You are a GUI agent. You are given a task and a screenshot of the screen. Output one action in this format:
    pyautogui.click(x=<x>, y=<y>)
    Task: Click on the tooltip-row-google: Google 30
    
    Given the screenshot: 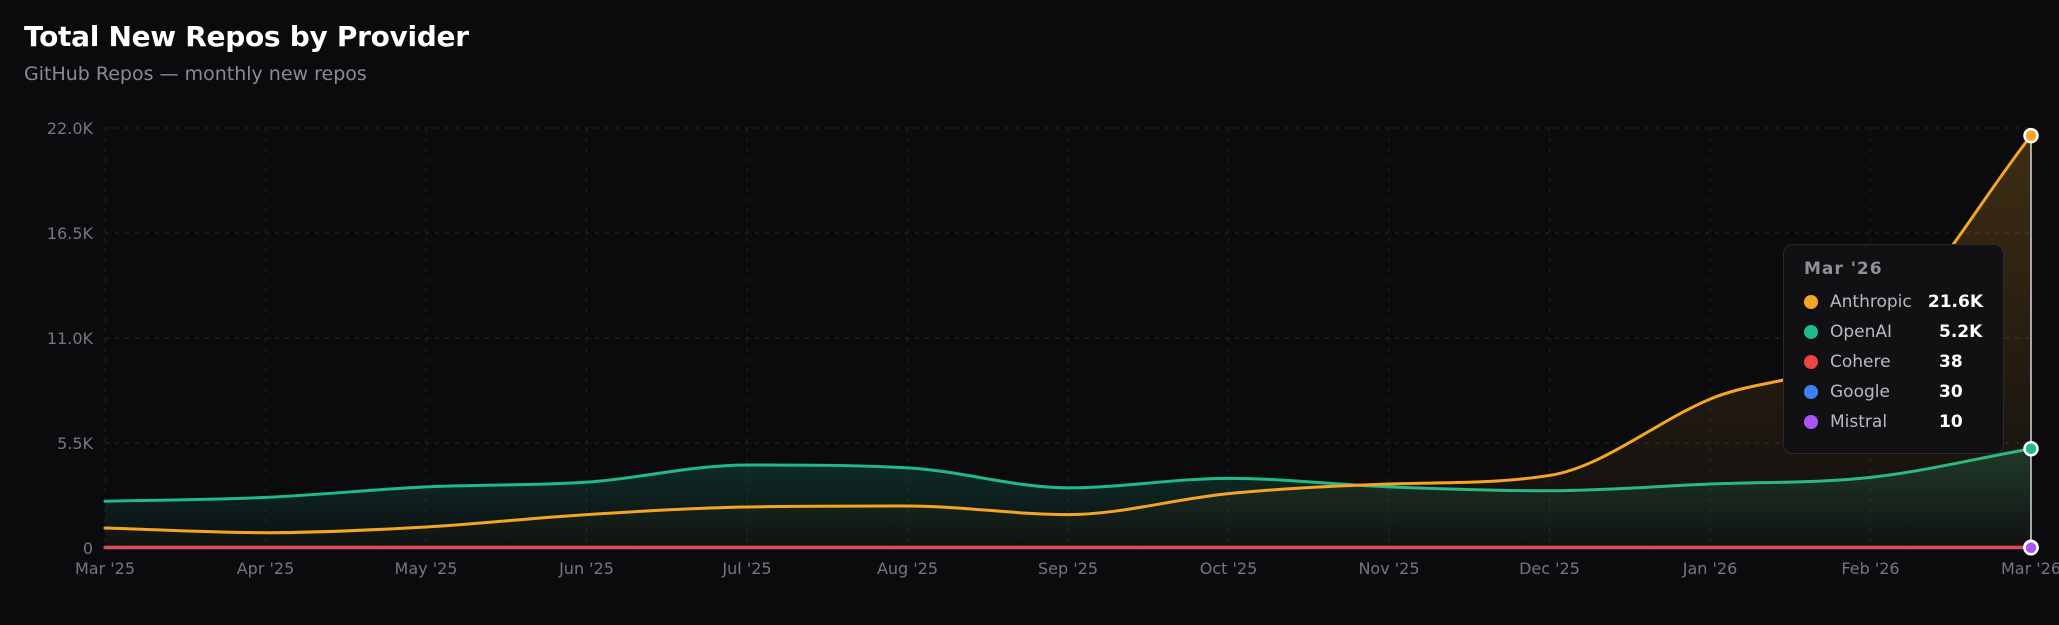 What is the action you would take?
    pyautogui.click(x=1893, y=392)
    